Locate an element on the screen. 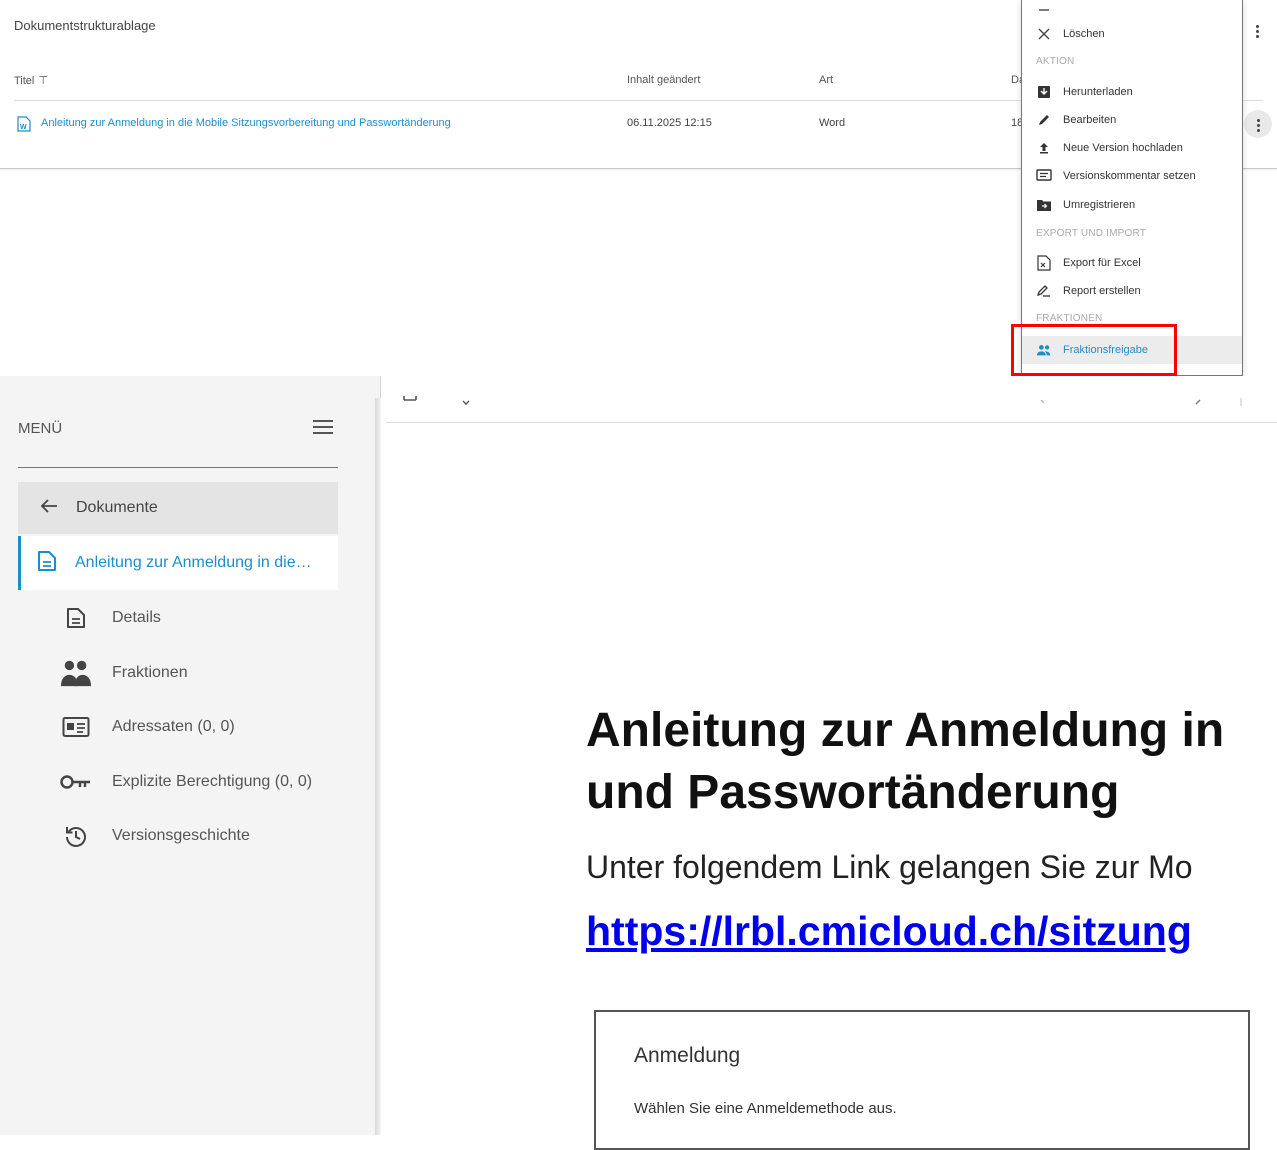  column-header-titel: Titel ⊤ is located at coordinates (31, 80).